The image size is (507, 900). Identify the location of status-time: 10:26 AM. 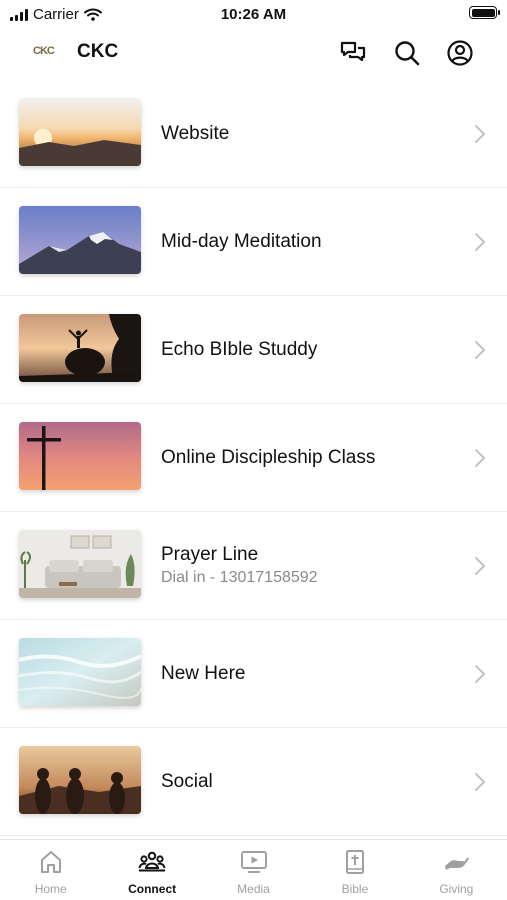
(253, 14).